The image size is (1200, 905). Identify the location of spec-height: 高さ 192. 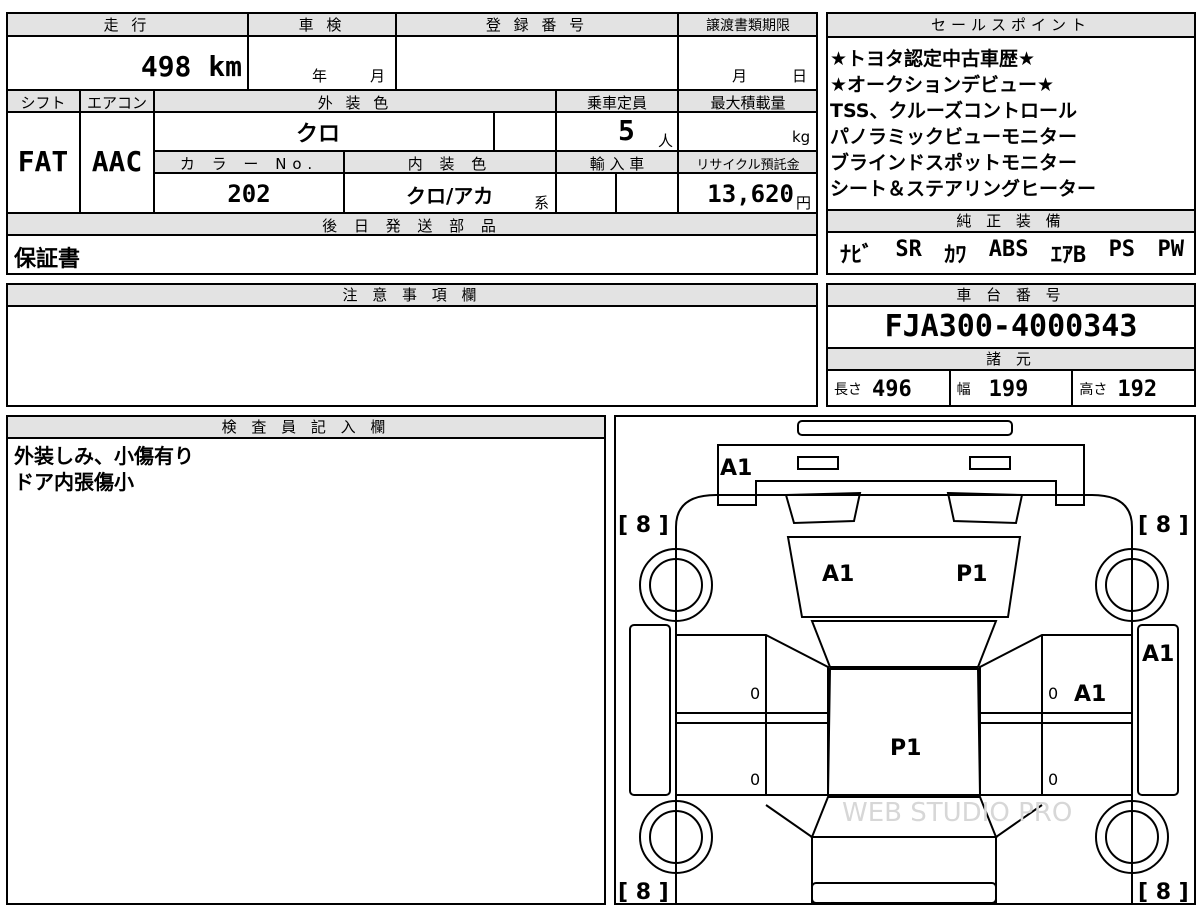
(1133, 389).